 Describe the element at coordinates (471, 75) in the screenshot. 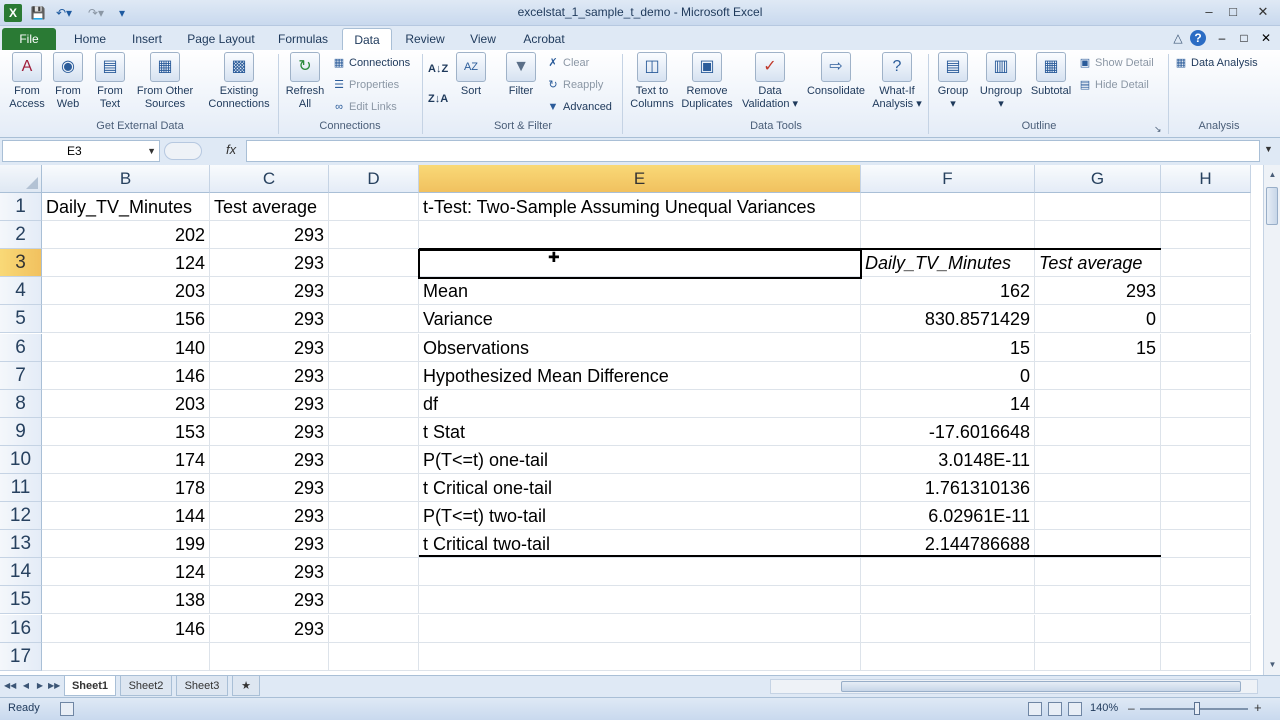

I see `sort-button: AZ Sort` at that location.